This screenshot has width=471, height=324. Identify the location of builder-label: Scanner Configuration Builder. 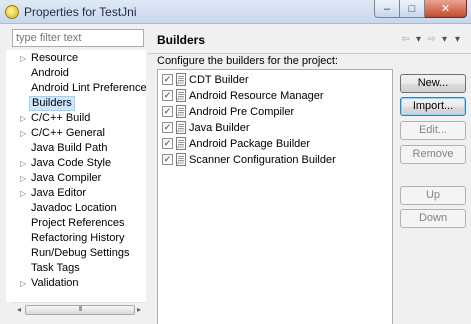
(262, 160).